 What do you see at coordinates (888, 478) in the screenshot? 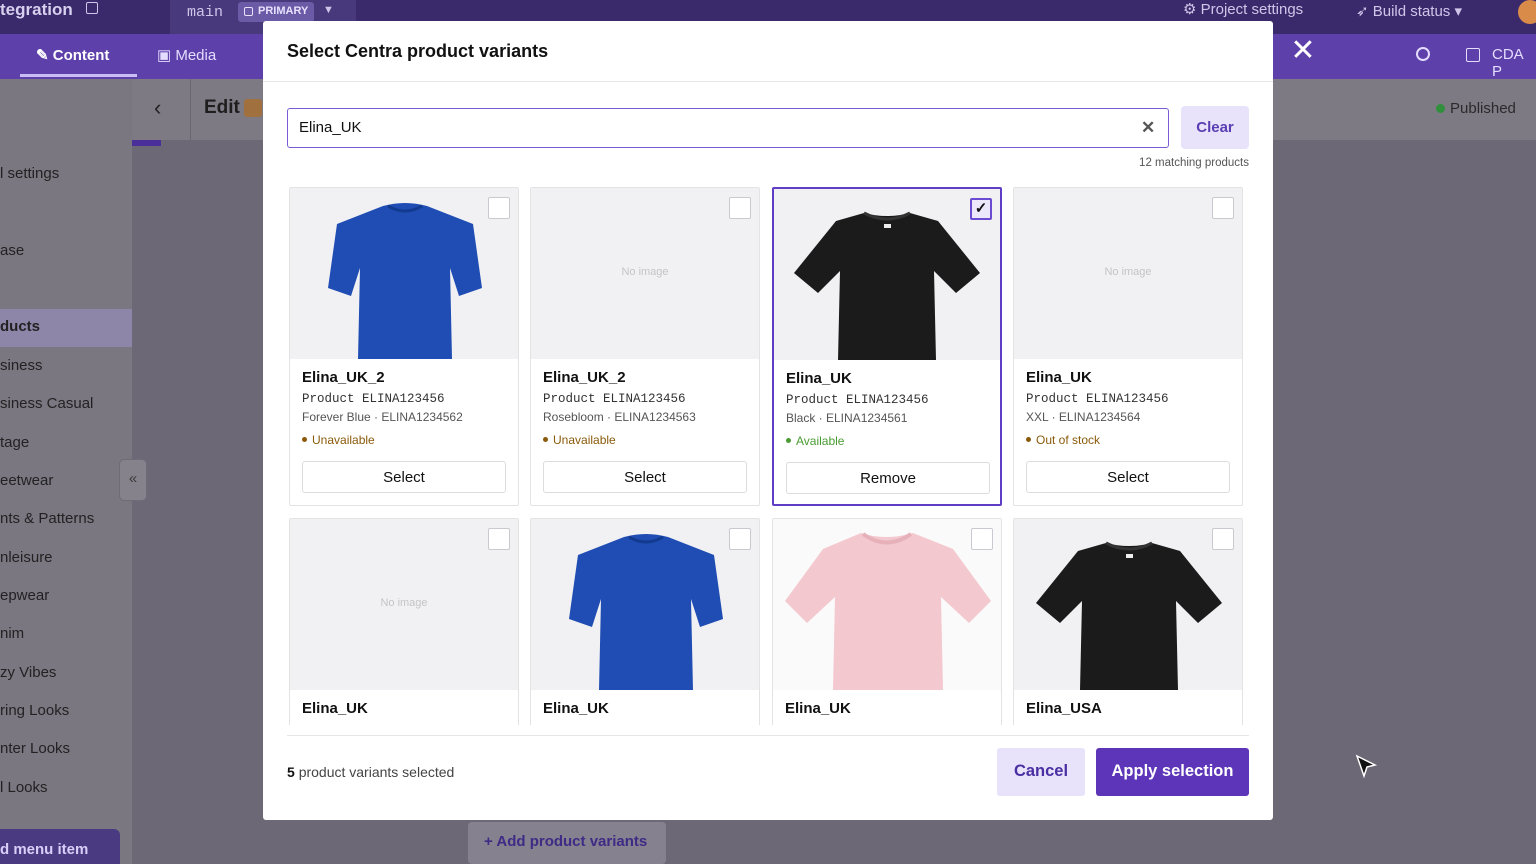
I see `remove-button: Remove` at bounding box center [888, 478].